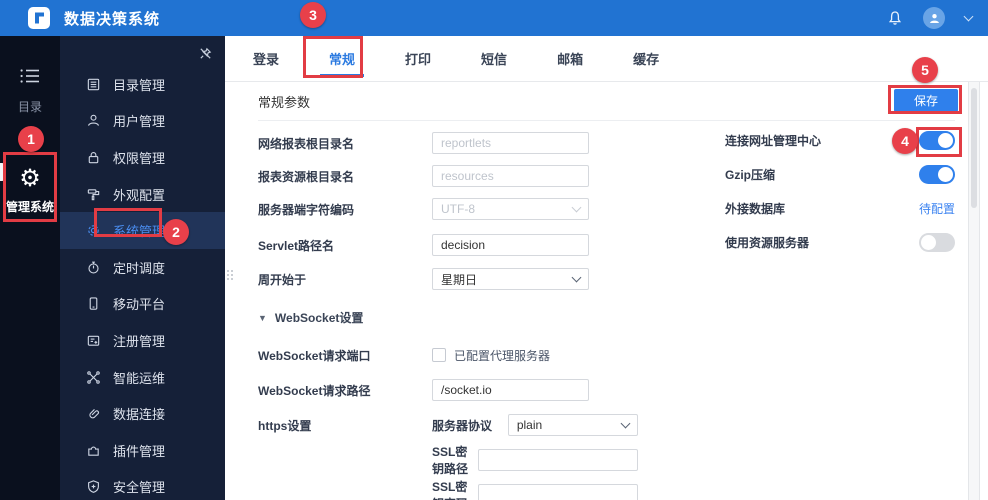 The width and height of the screenshot is (988, 500). I want to click on vertical-scrollbar, so click(974, 291).